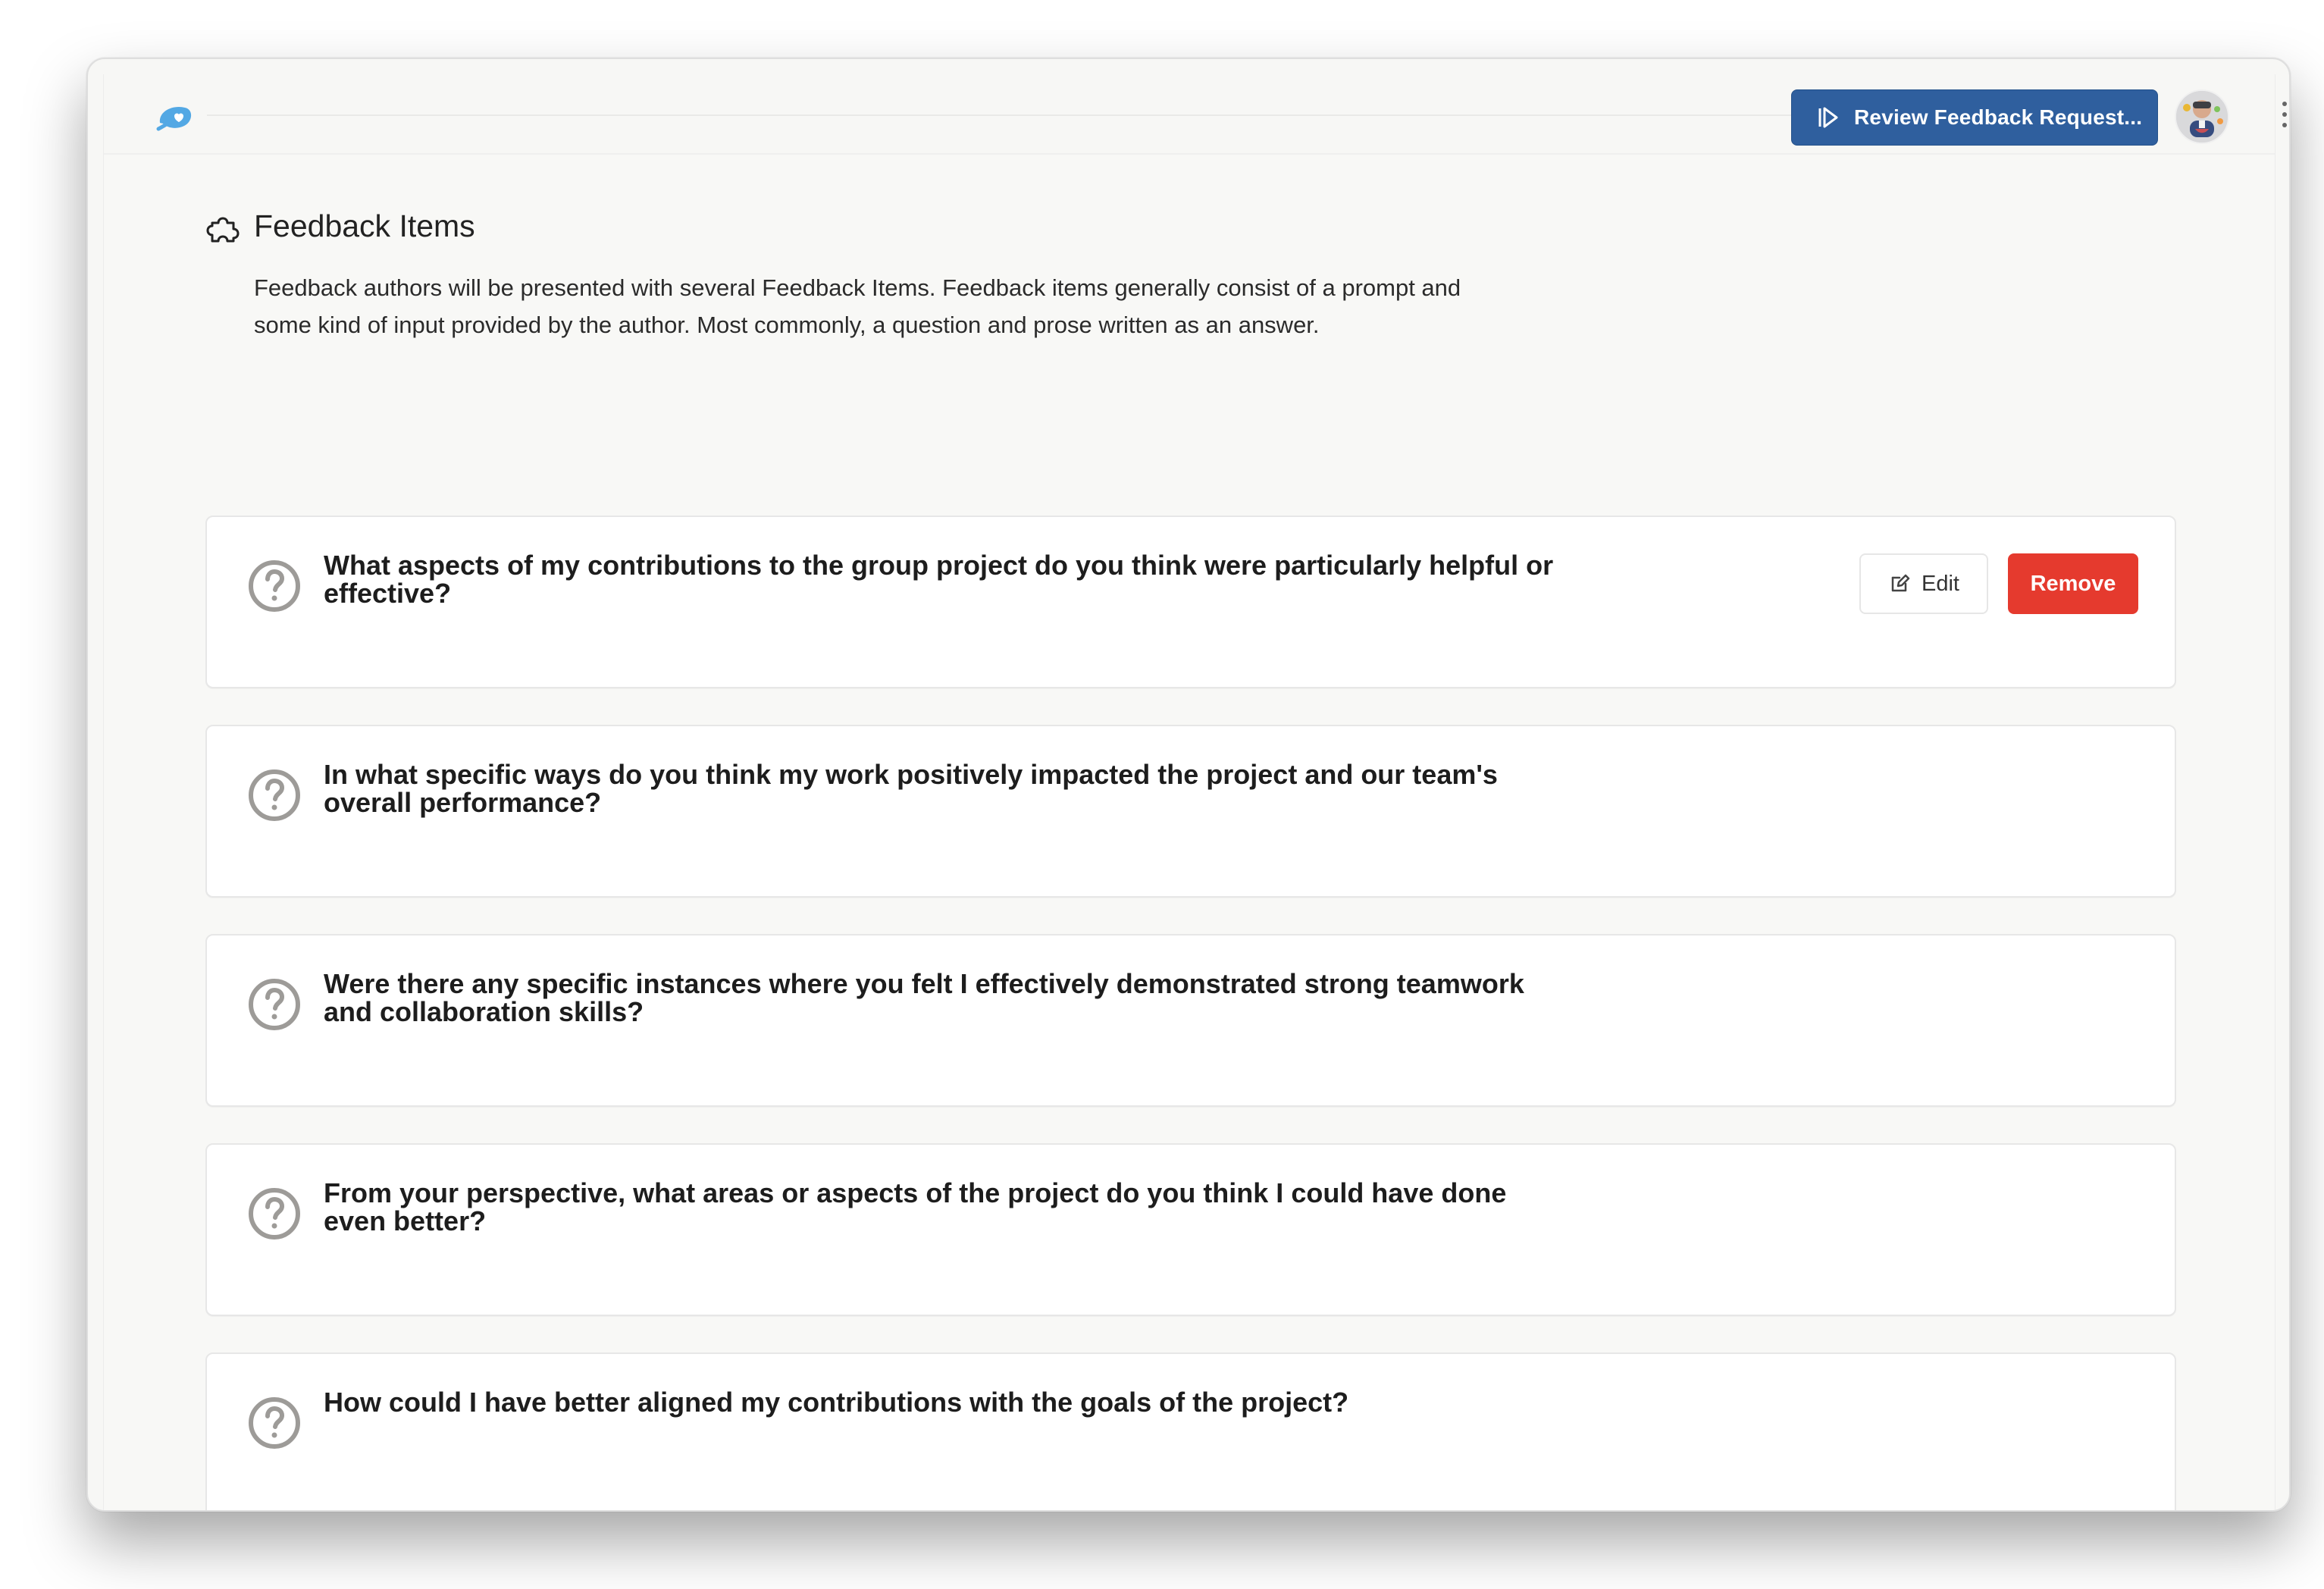 Image resolution: width=2324 pixels, height=1589 pixels. Describe the element at coordinates (364, 225) in the screenshot. I see `section-title: Feedback Items` at that location.